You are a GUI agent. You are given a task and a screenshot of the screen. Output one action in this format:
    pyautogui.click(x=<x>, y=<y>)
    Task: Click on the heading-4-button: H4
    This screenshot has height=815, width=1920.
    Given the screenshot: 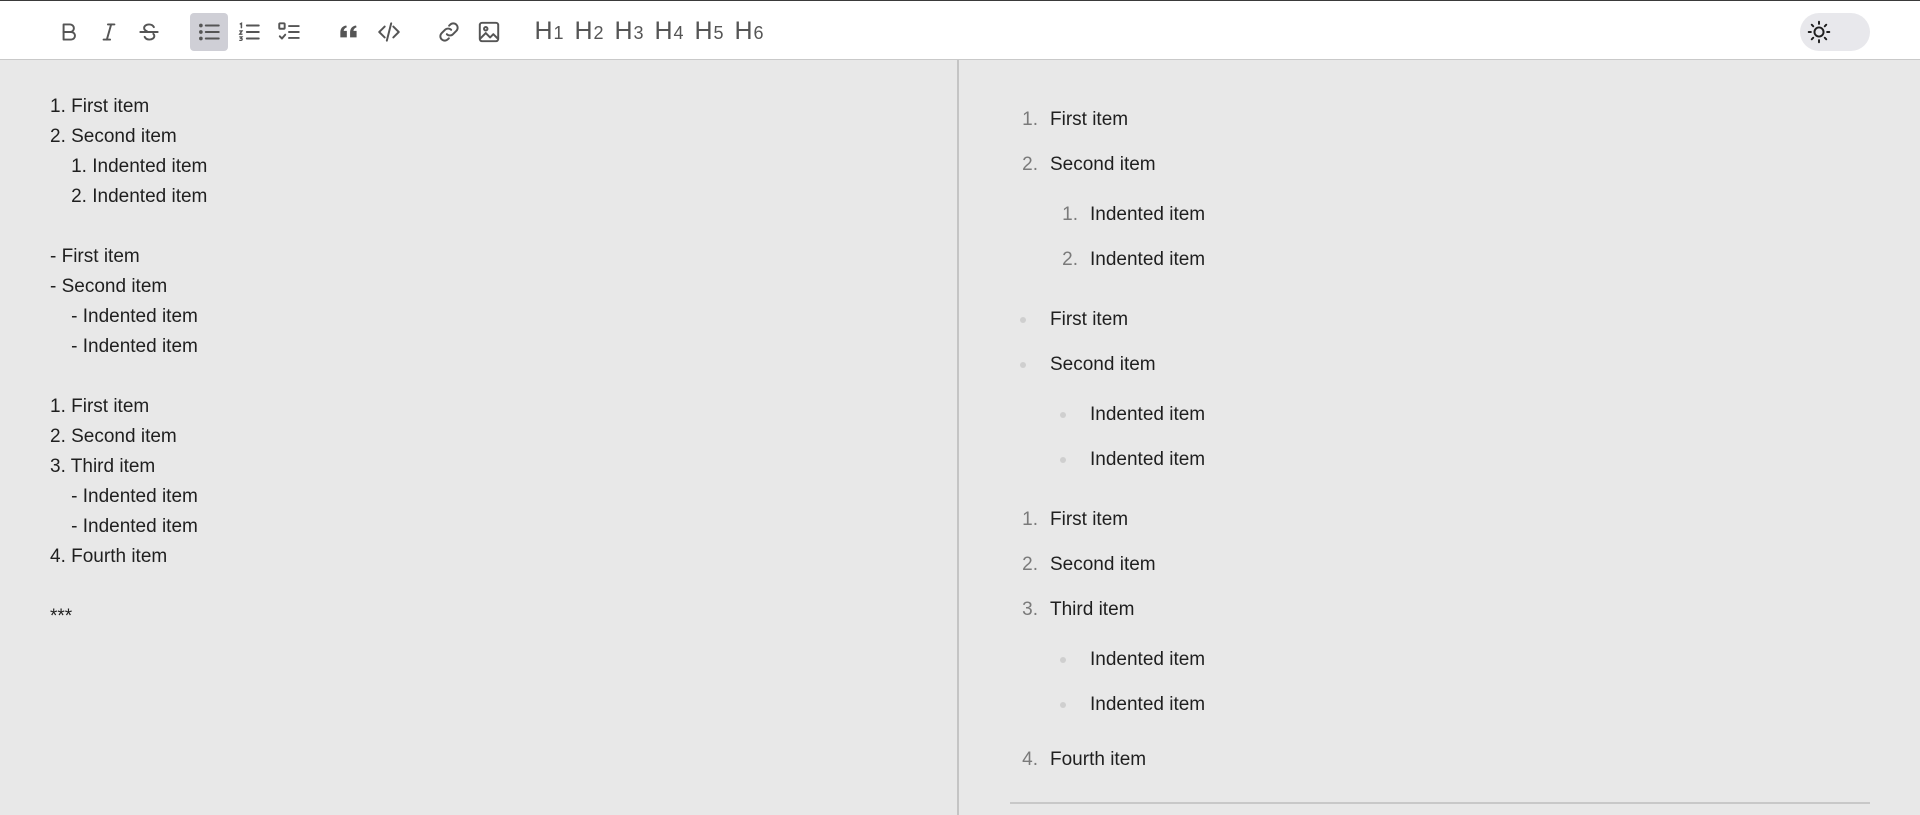 What is the action you would take?
    pyautogui.click(x=669, y=32)
    